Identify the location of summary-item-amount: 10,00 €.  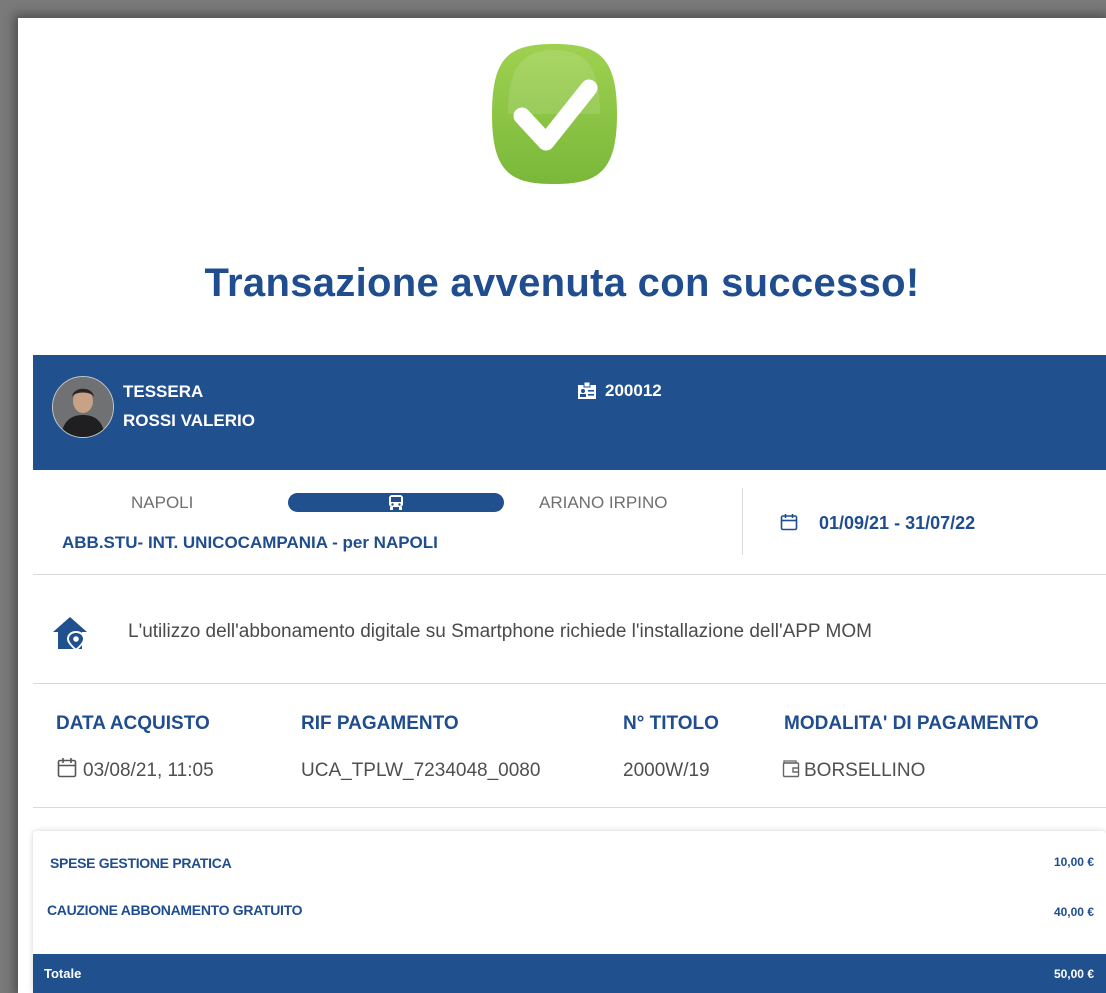
(1073, 862).